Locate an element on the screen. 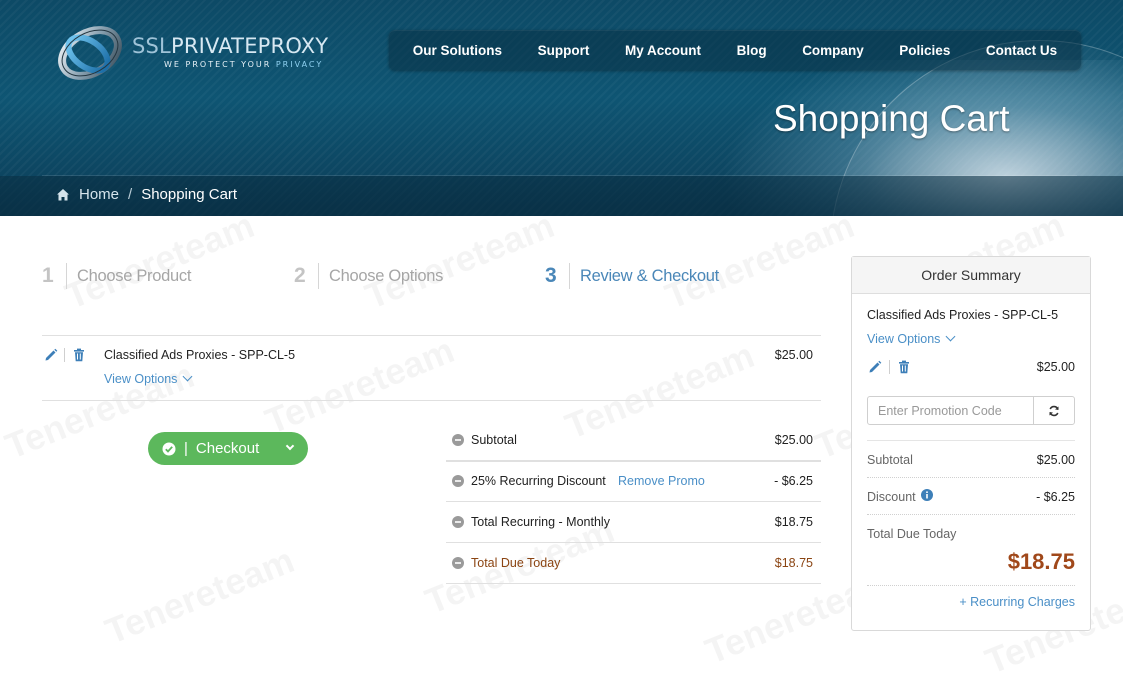  nav-company: Company is located at coordinates (833, 50).